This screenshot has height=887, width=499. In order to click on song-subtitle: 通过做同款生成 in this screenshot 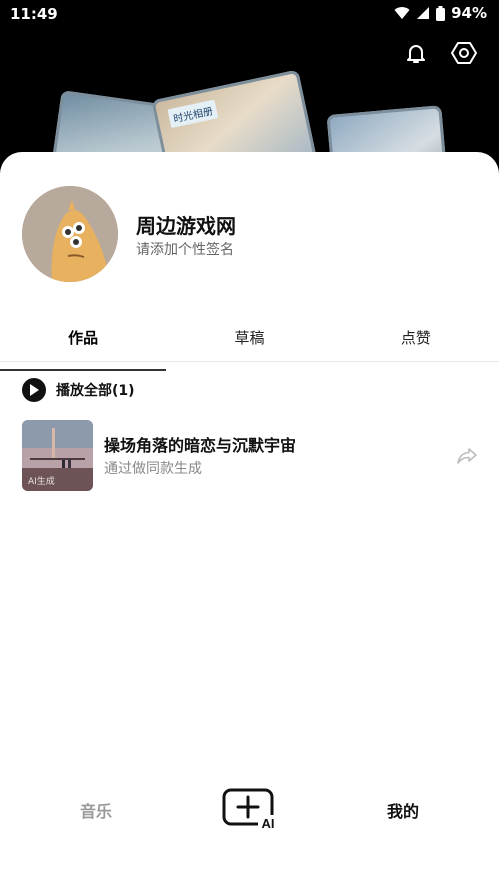, I will do `click(153, 469)`.